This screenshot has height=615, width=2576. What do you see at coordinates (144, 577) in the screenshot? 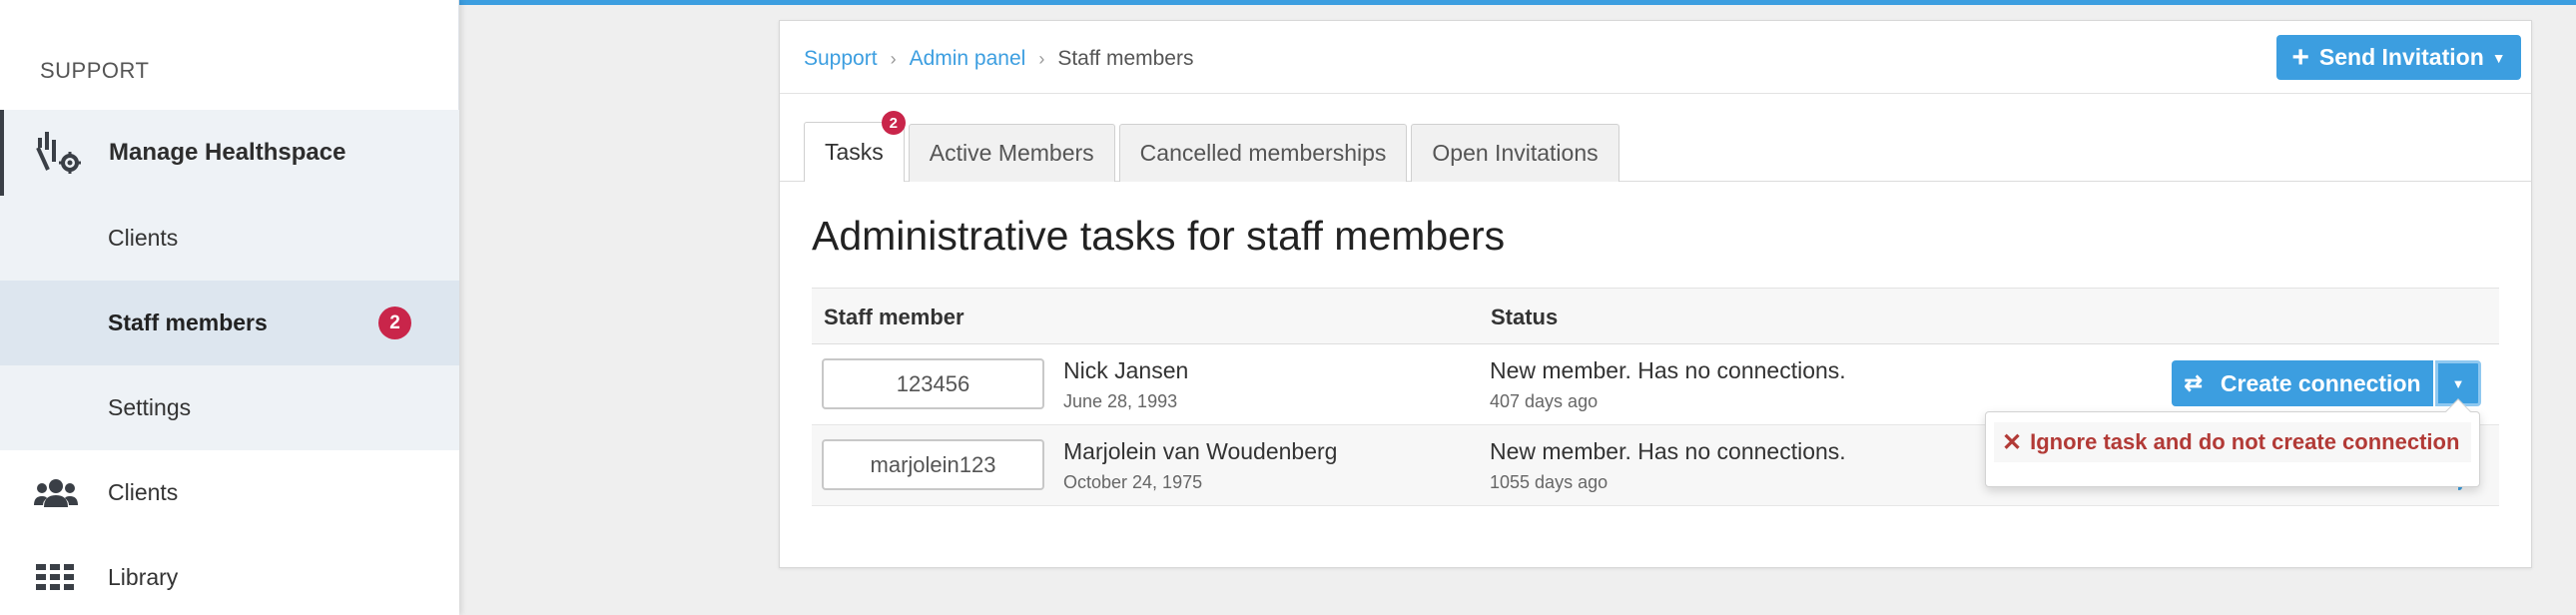
I see `sidebar-item-label: Library` at bounding box center [144, 577].